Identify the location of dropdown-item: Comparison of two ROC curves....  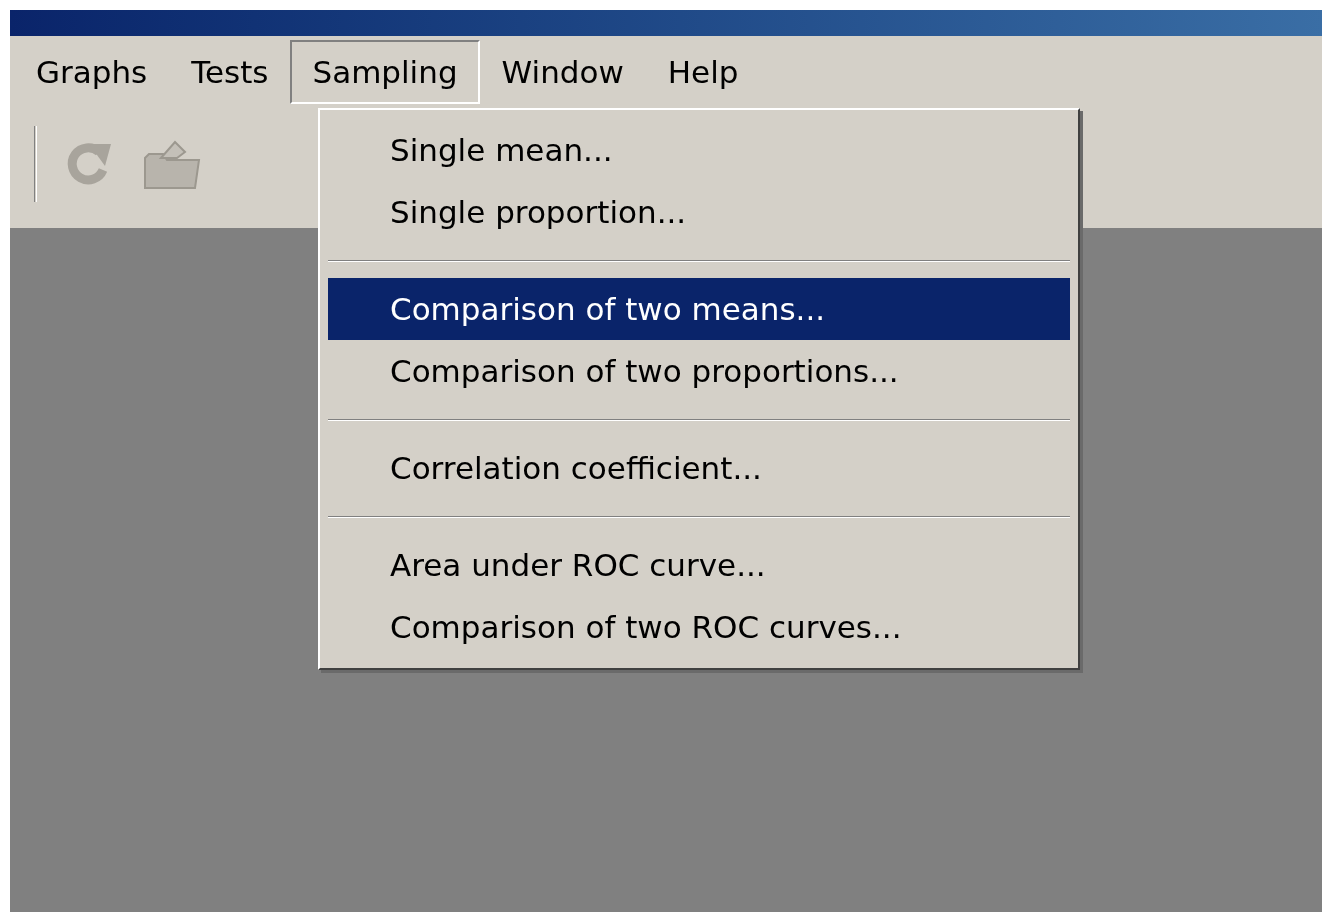
(699, 627).